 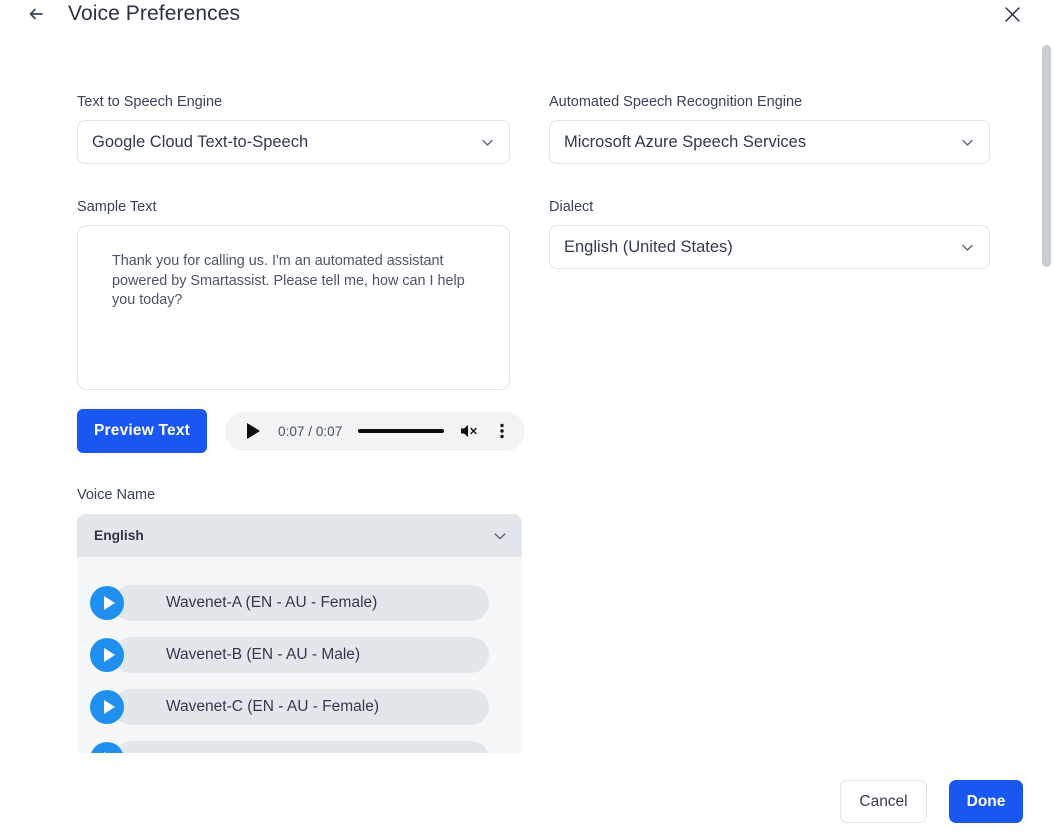 What do you see at coordinates (685, 141) in the screenshot?
I see `asr-engine-value: Microsoft Azure Speech Services` at bounding box center [685, 141].